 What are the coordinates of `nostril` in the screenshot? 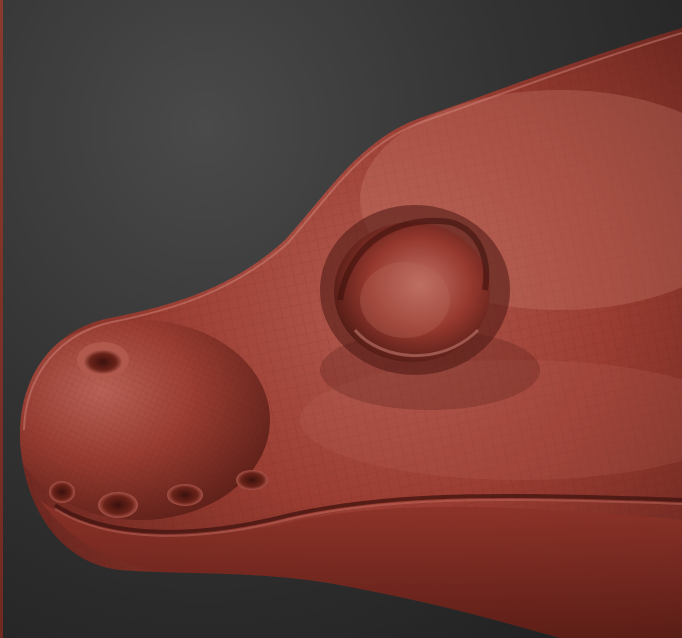 It's located at (103, 360).